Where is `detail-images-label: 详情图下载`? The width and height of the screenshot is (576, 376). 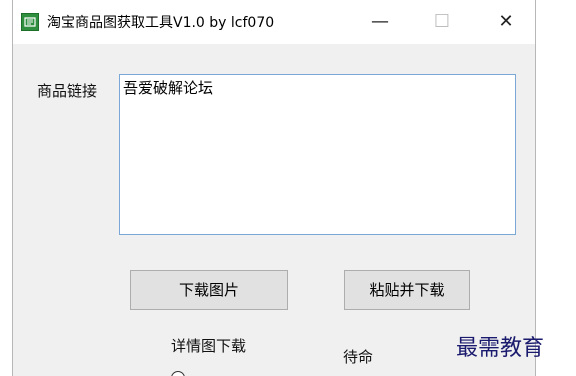
detail-images-label: 详情图下载 is located at coordinates (209, 346).